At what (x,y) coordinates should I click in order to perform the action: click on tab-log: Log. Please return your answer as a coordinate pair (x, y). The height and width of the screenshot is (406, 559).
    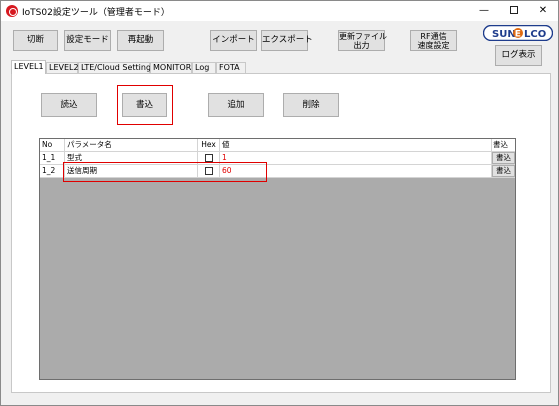
    Looking at the image, I should click on (204, 67).